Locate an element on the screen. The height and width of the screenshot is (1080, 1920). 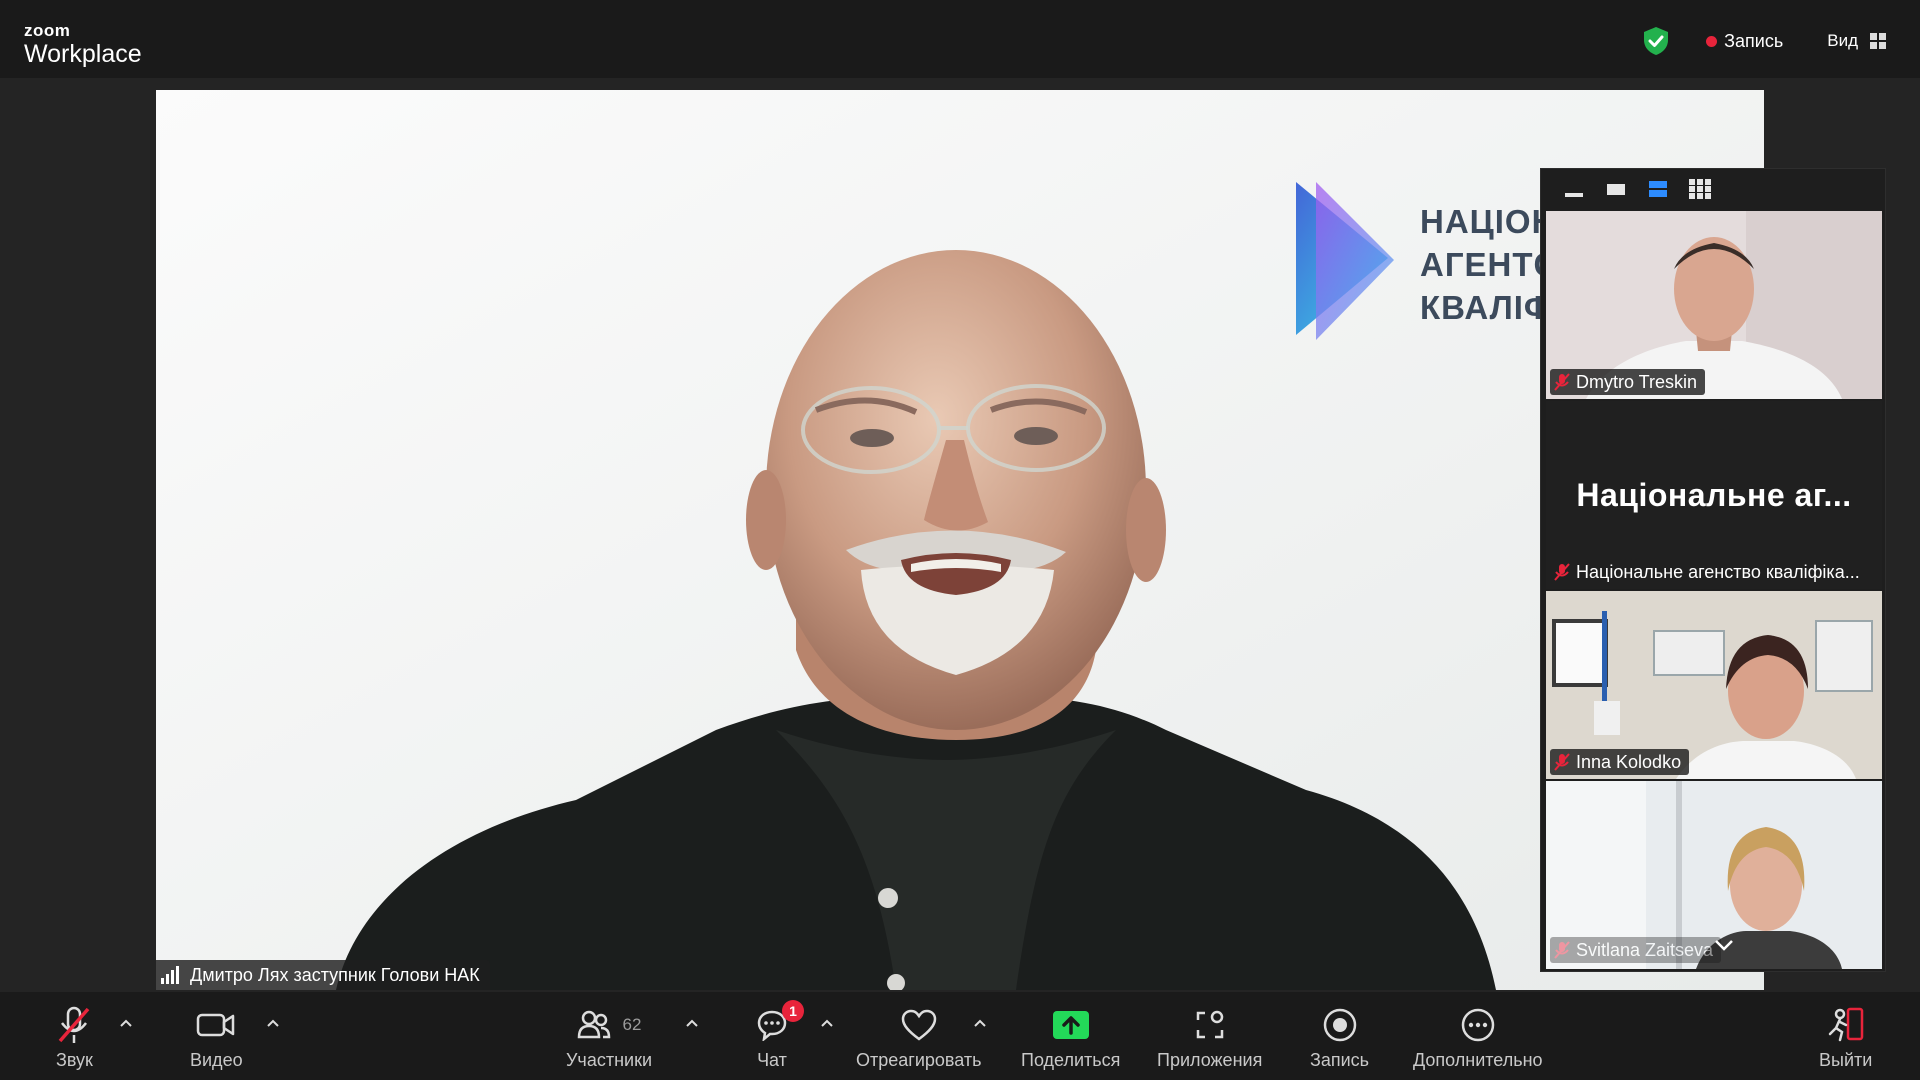
participants-count: 62 is located at coordinates (632, 1024).